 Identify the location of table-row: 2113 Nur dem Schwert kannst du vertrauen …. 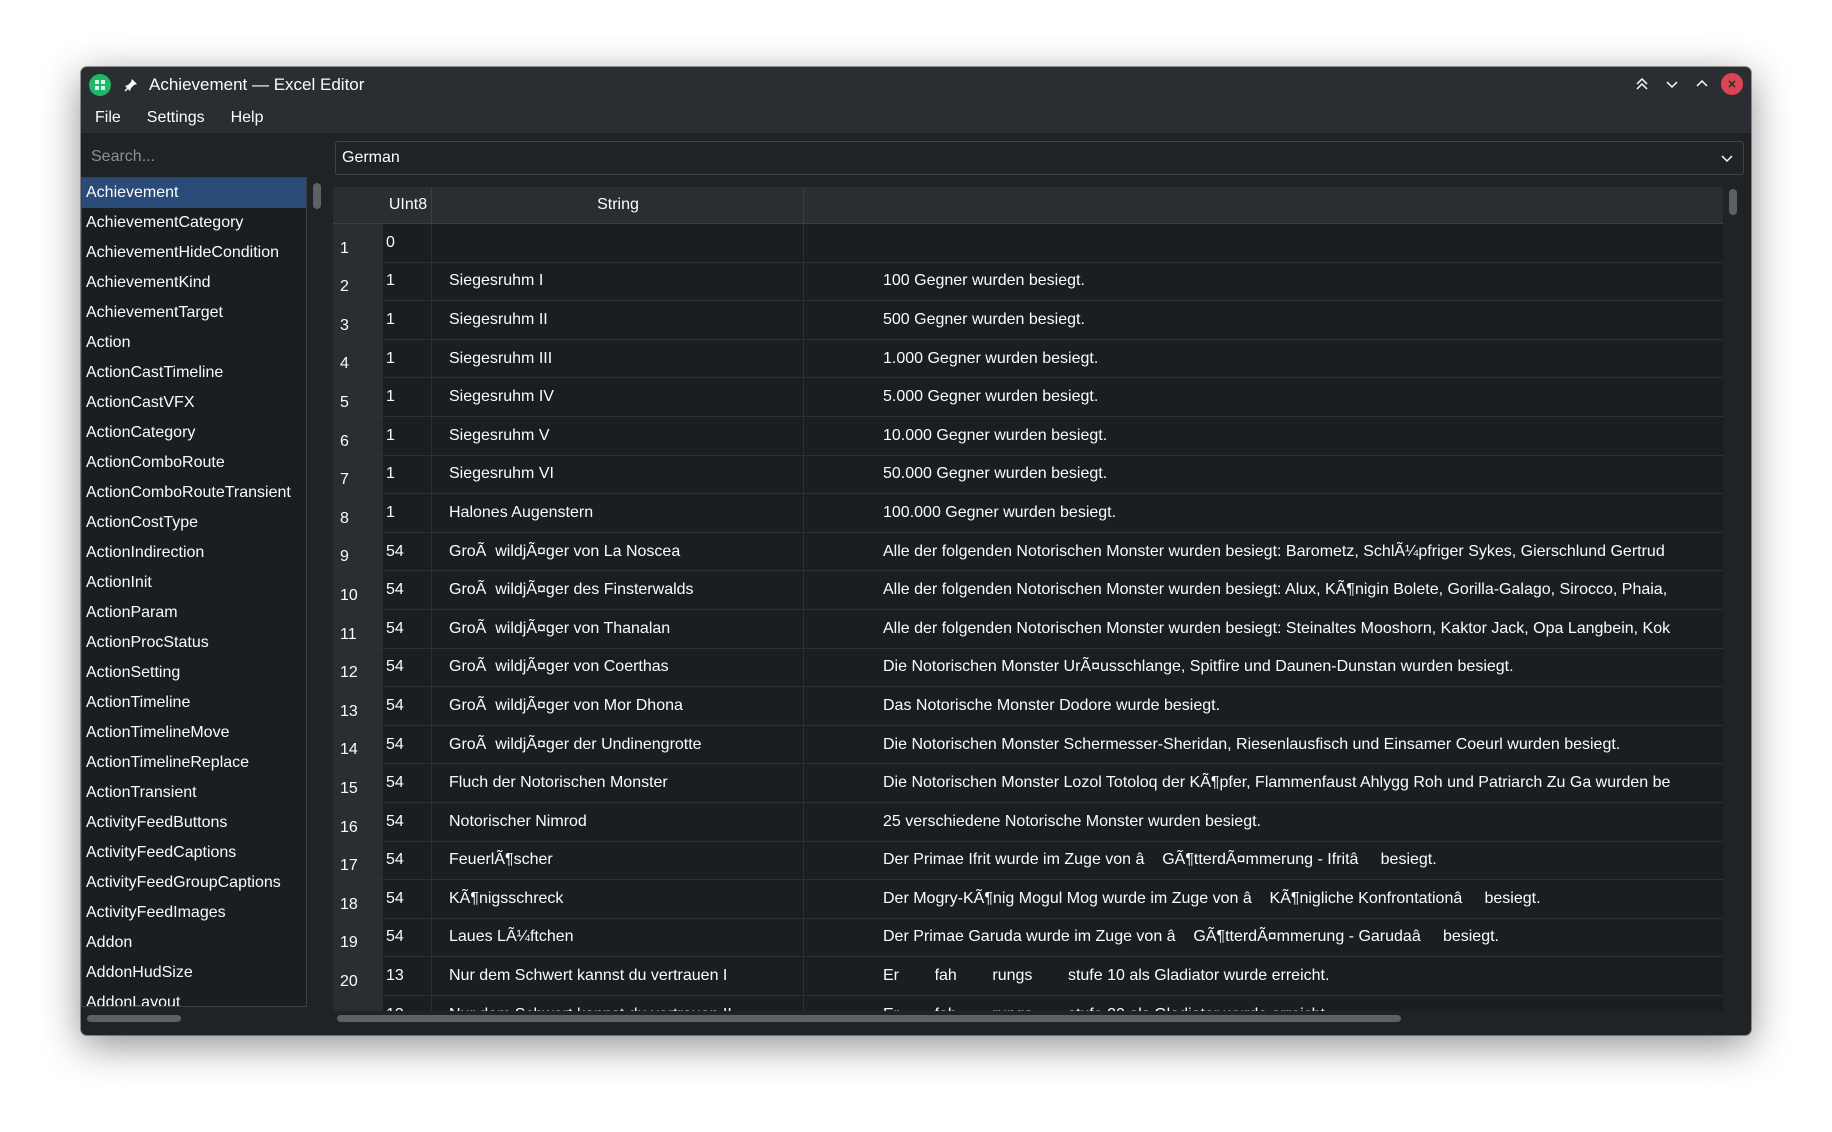
(1028, 1003).